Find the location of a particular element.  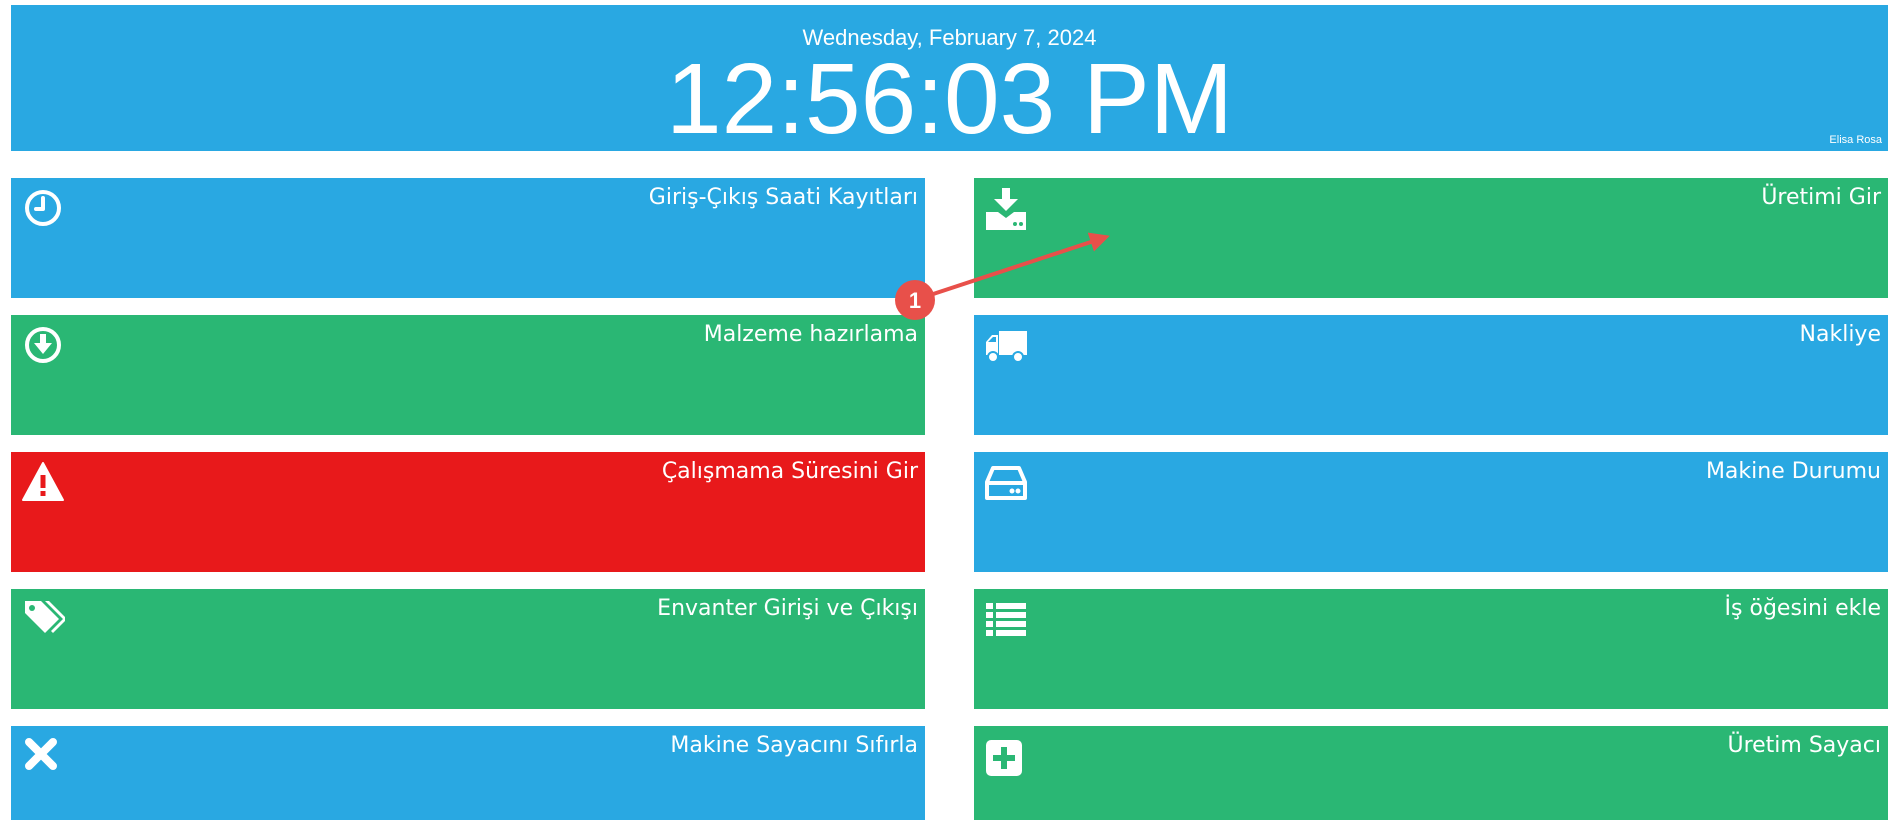

tile-label: Malzeme hazırlama is located at coordinates (810, 334).